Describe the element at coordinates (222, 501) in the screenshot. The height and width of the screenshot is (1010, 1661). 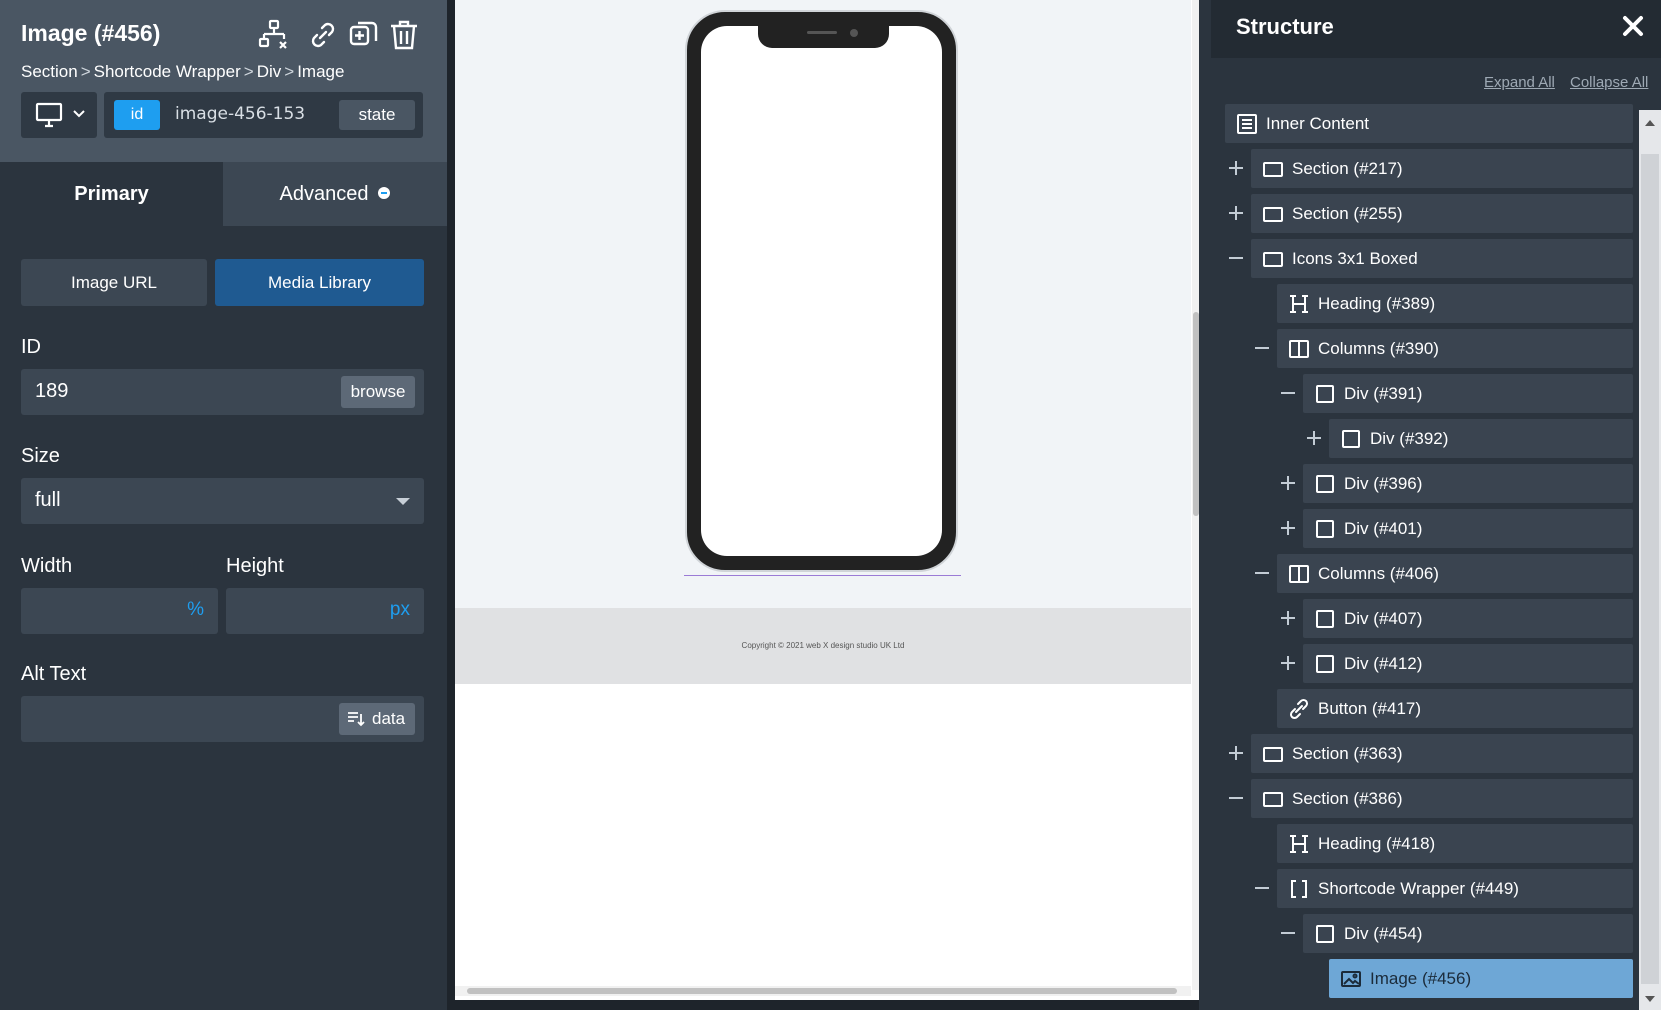
I see `size-select: full` at that location.